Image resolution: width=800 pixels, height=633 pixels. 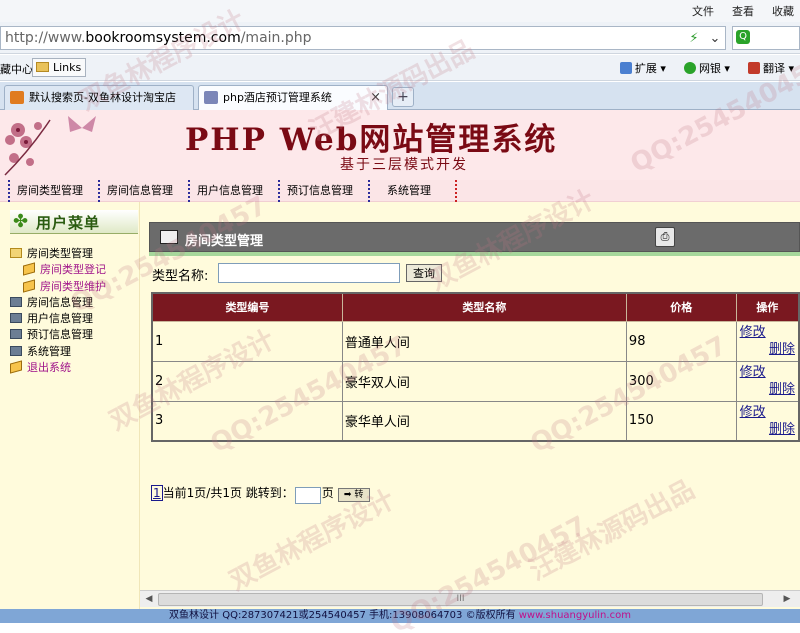 What do you see at coordinates (293, 97) in the screenshot?
I see `tab-hotel-system: php酒店预订管理系统 ×` at bounding box center [293, 97].